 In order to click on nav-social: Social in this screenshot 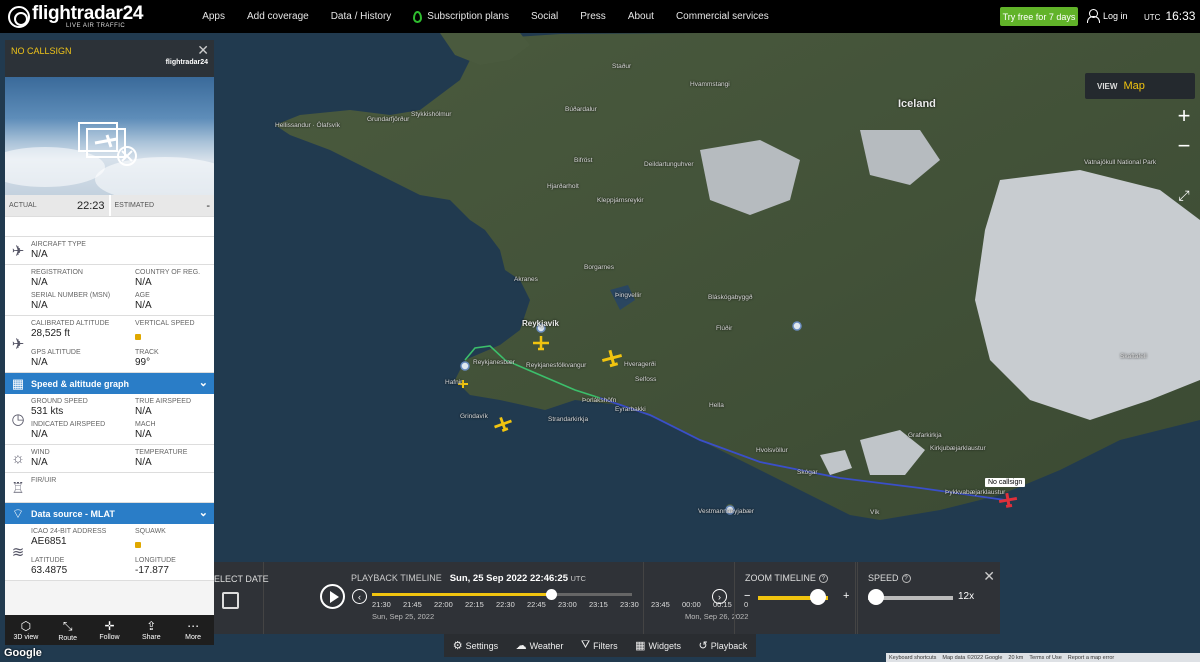, I will do `click(544, 16)`.